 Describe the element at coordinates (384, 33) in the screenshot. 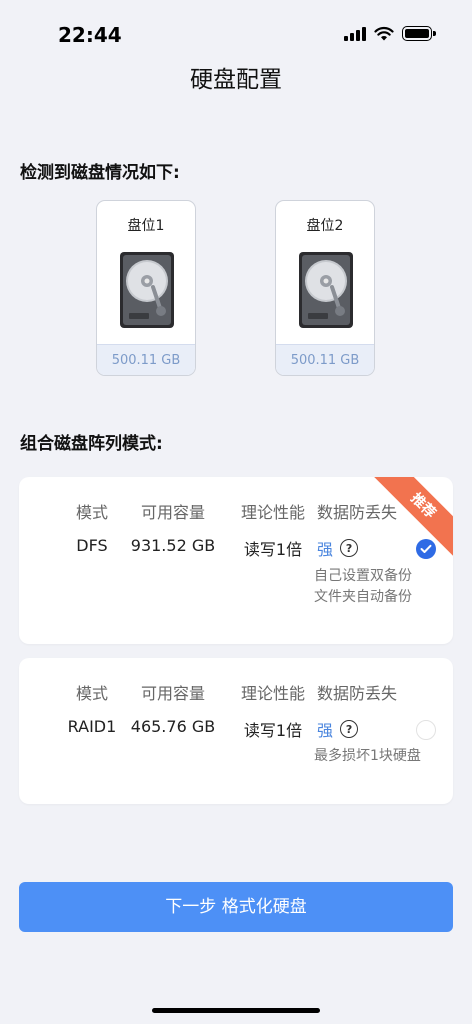

I see `wifi-icon` at that location.